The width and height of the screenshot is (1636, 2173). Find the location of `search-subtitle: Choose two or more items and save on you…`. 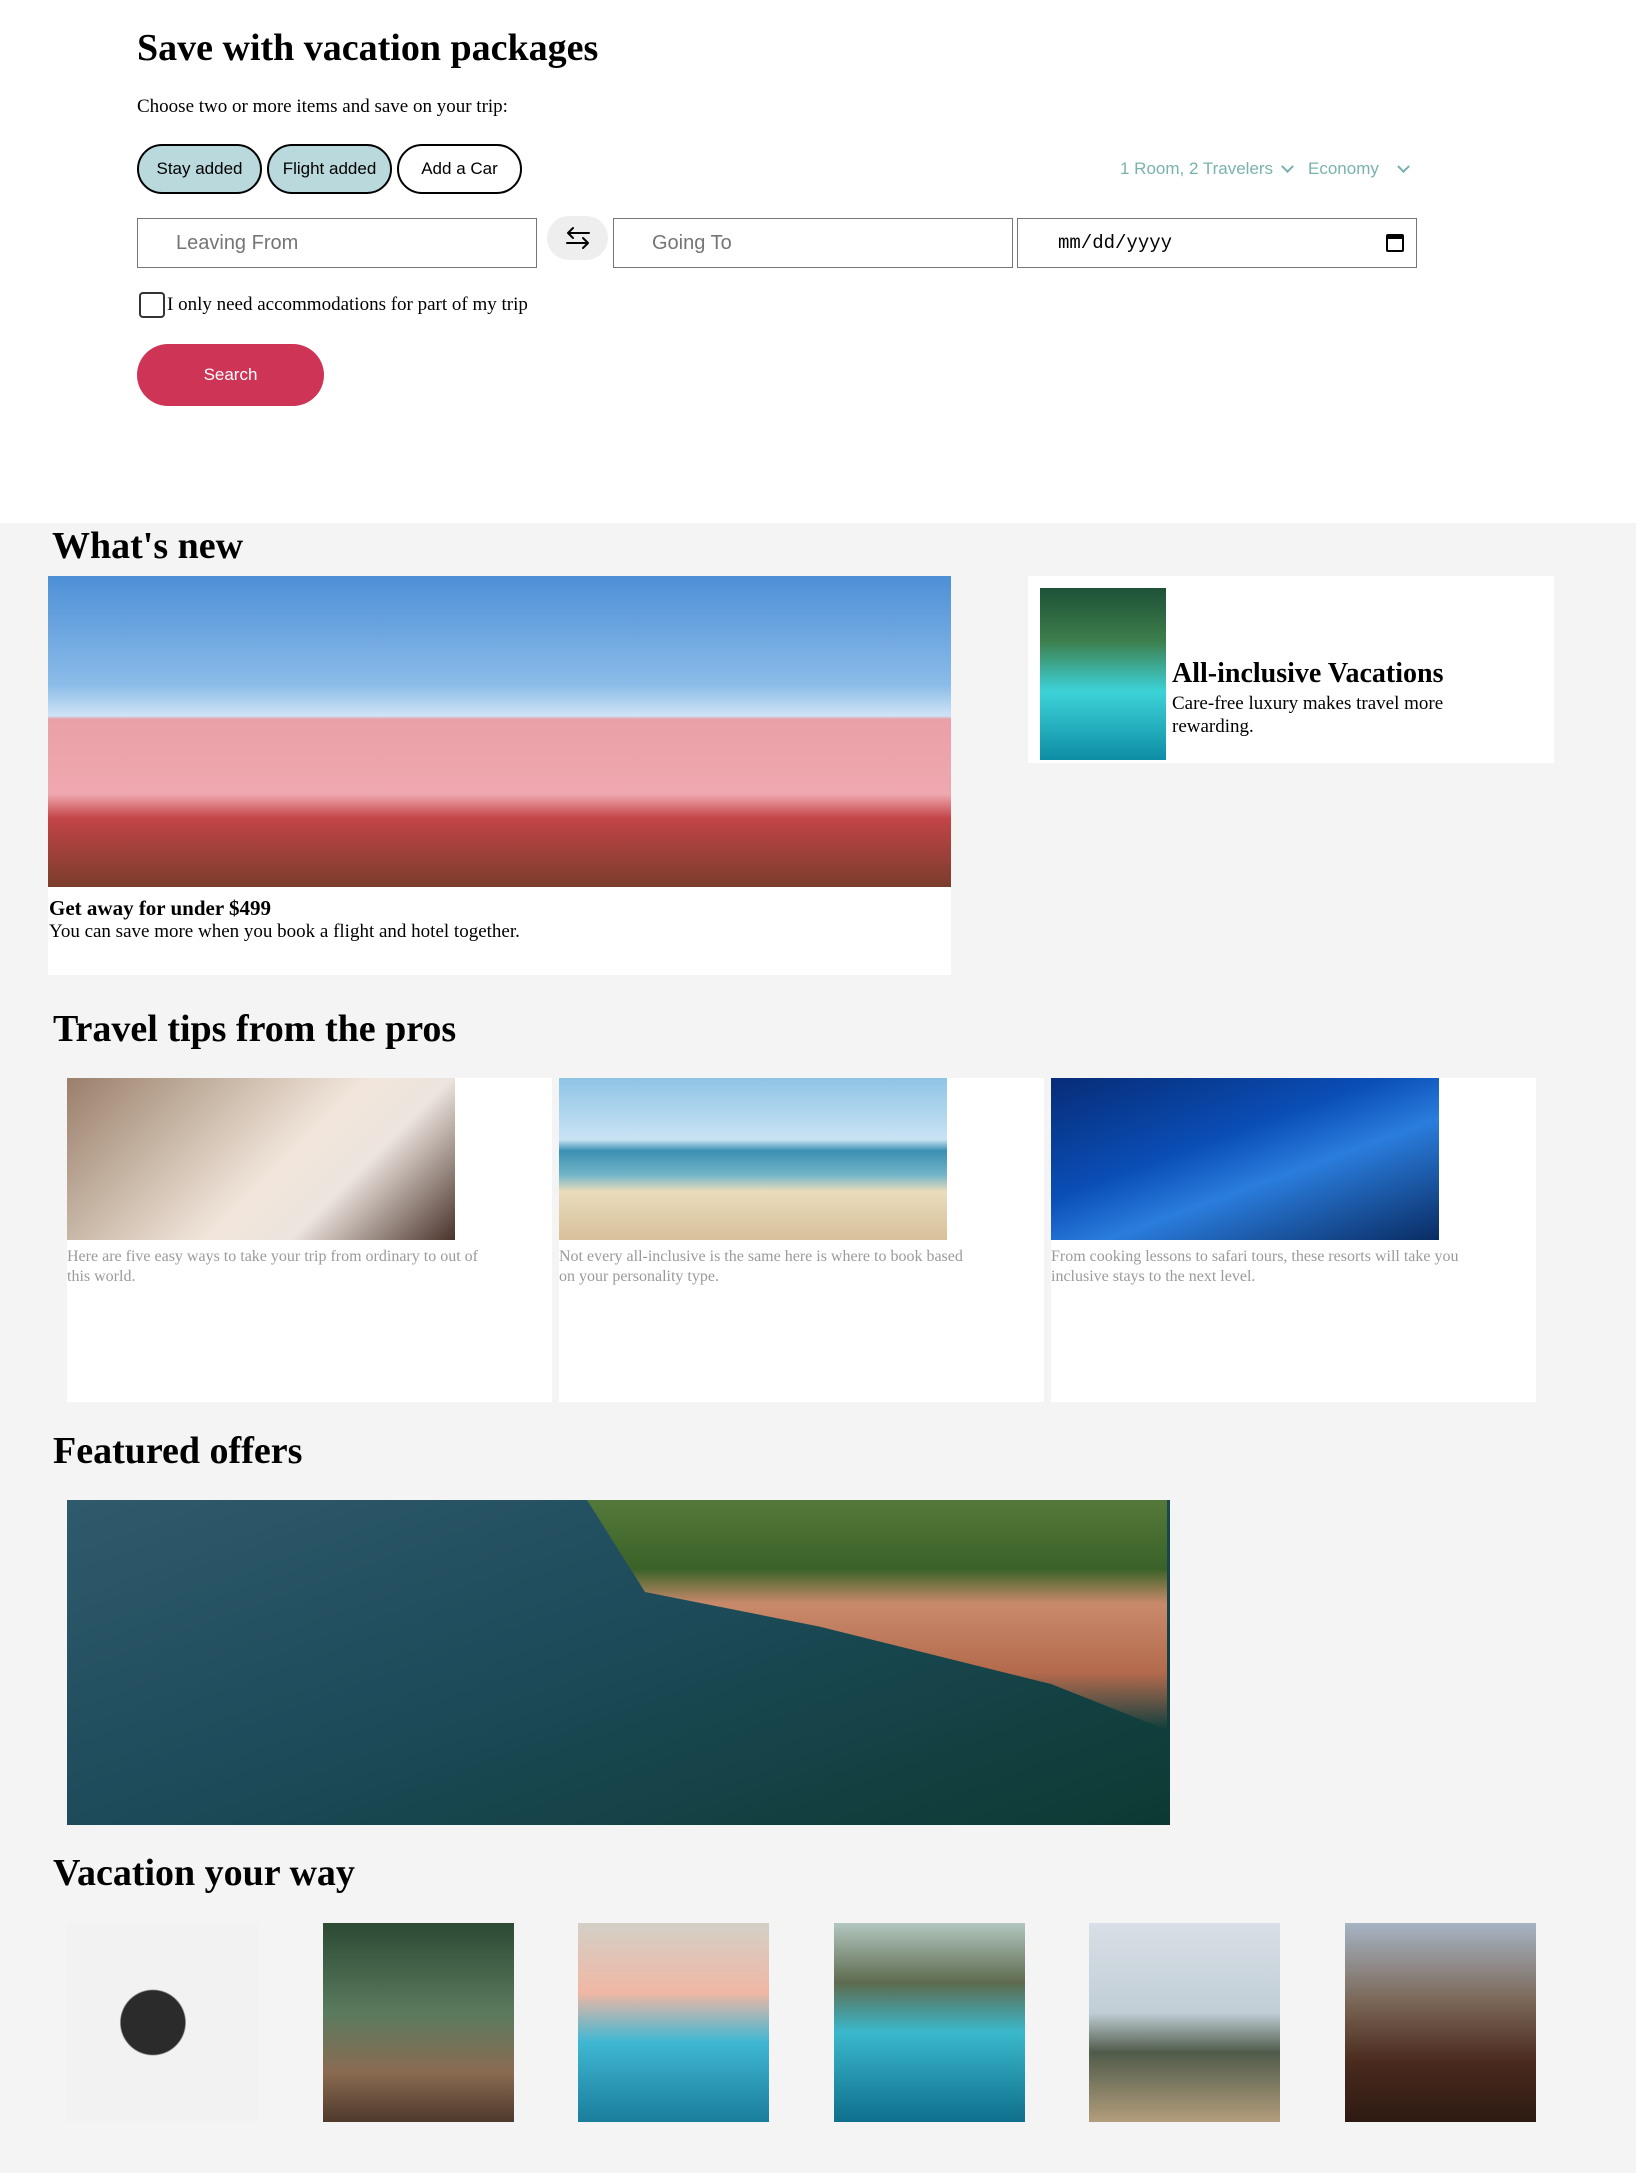

search-subtitle: Choose two or more items and save on you… is located at coordinates (322, 106).